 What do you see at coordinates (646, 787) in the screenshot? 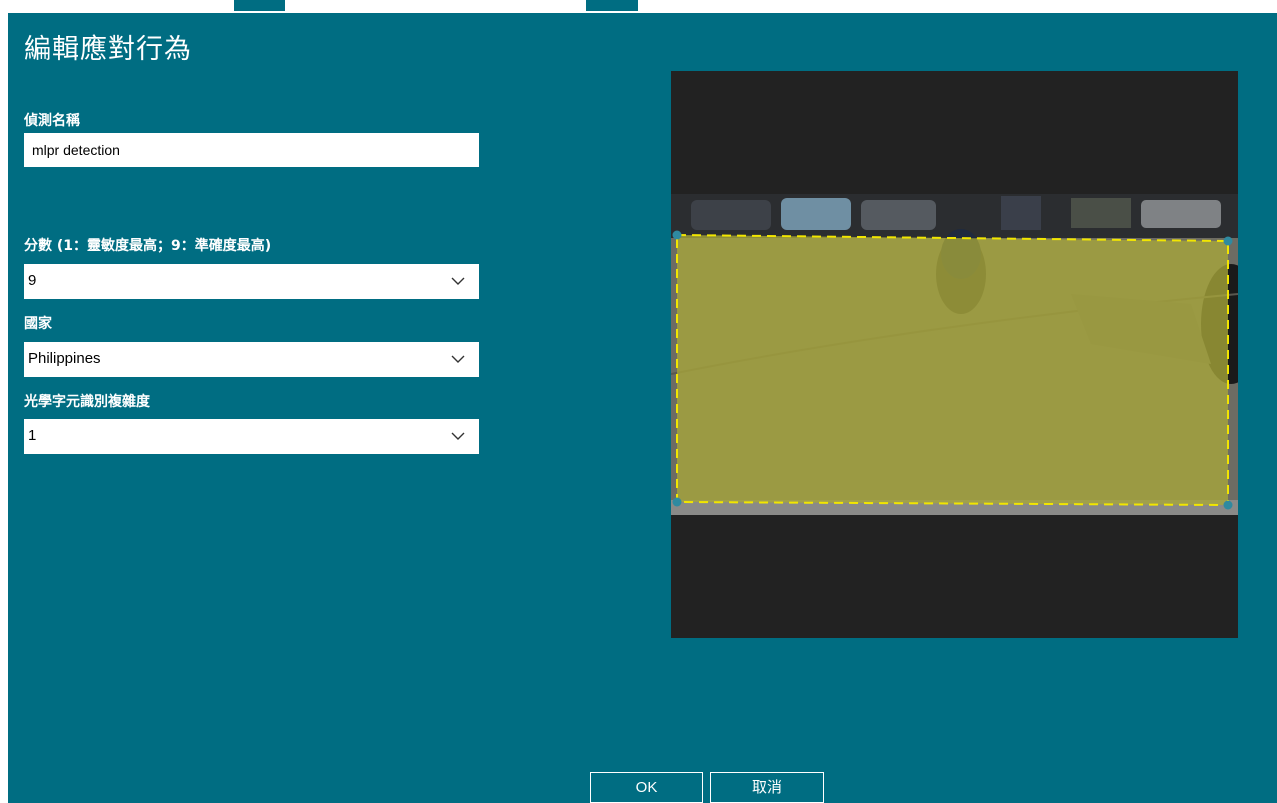
I see `ok-button: OK` at bounding box center [646, 787].